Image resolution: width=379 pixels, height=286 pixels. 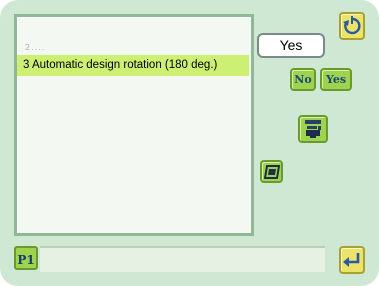 What do you see at coordinates (26, 258) in the screenshot?
I see `page-tab: P1` at bounding box center [26, 258].